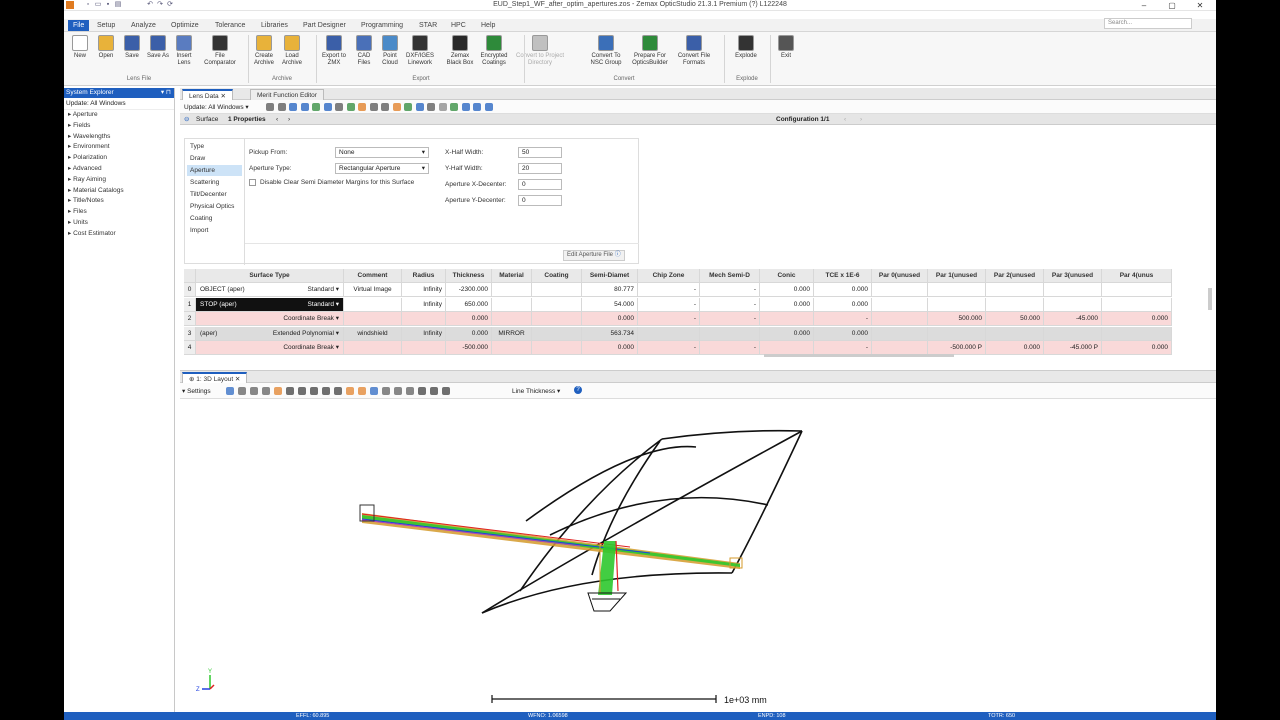 Image resolution: width=1280 pixels, height=720 pixels. Describe the element at coordinates (230, 25) in the screenshot. I see `menu-tolerance: Tolerance` at that location.